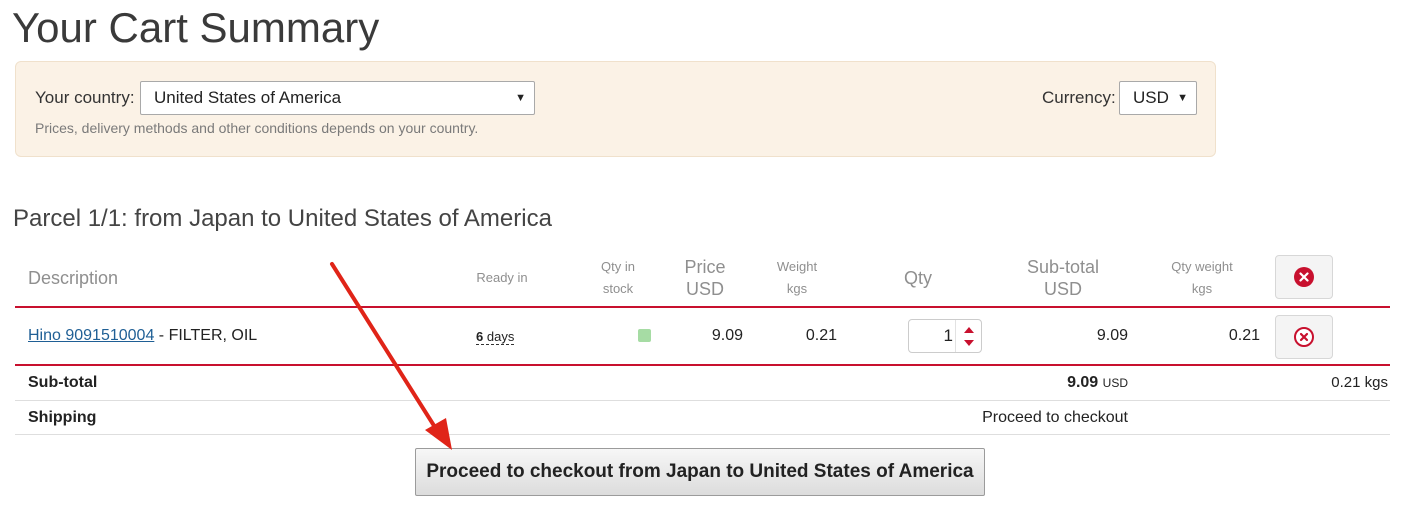 The image size is (1407, 520). Describe the element at coordinates (1202, 288) in the screenshot. I see `header-qty-weight-line2: kgs` at that location.